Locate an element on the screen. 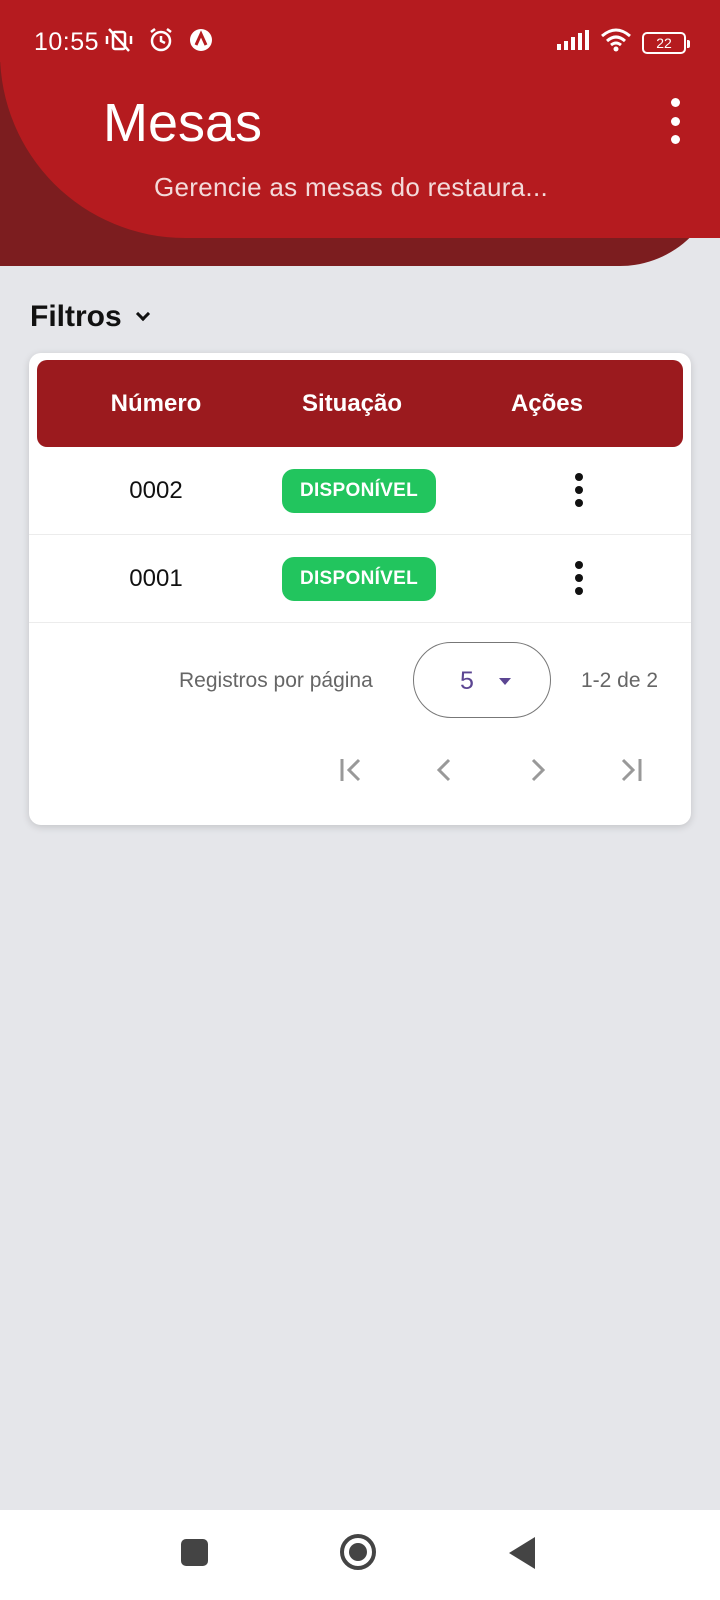 The width and height of the screenshot is (720, 1600). rows-per-page-select: 5 is located at coordinates (482, 680).